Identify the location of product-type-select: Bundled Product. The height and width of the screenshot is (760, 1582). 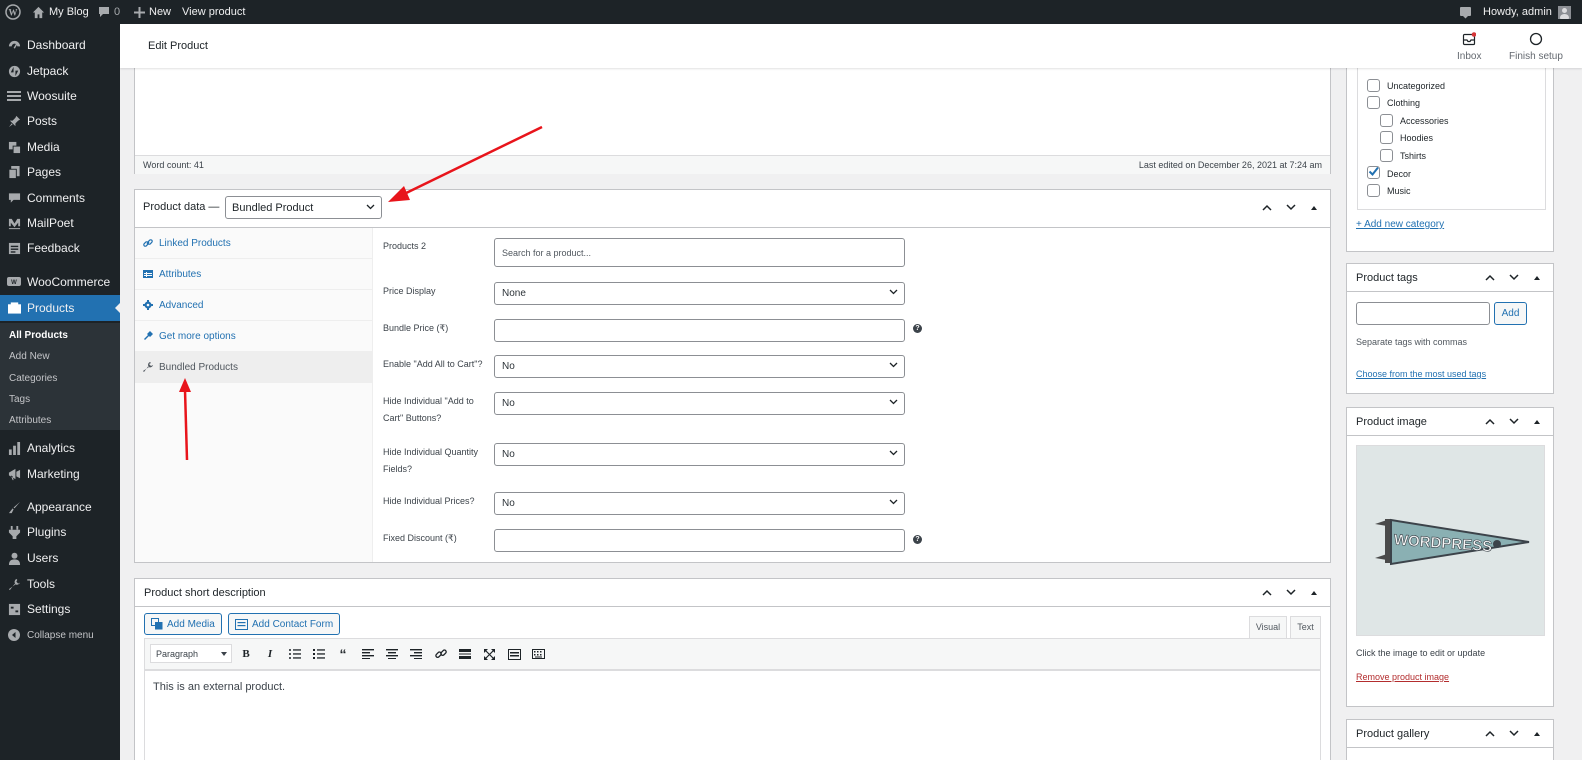
(303, 207).